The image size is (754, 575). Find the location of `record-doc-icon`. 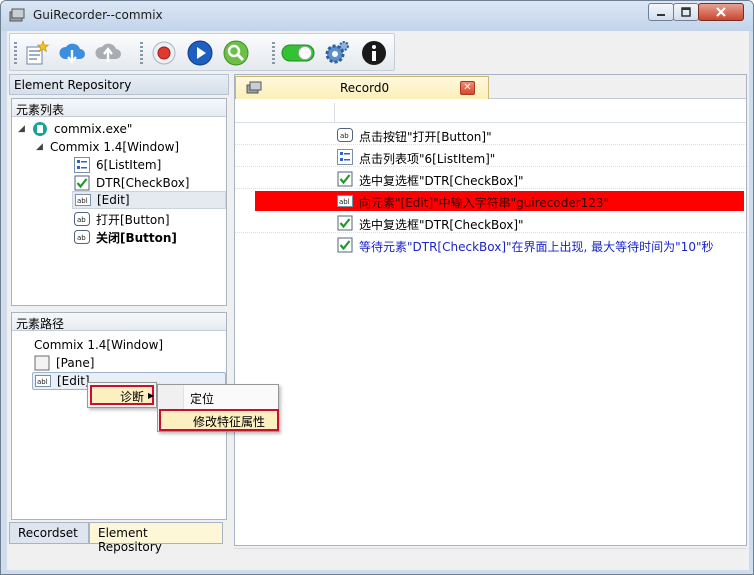

record-doc-icon is located at coordinates (254, 87).